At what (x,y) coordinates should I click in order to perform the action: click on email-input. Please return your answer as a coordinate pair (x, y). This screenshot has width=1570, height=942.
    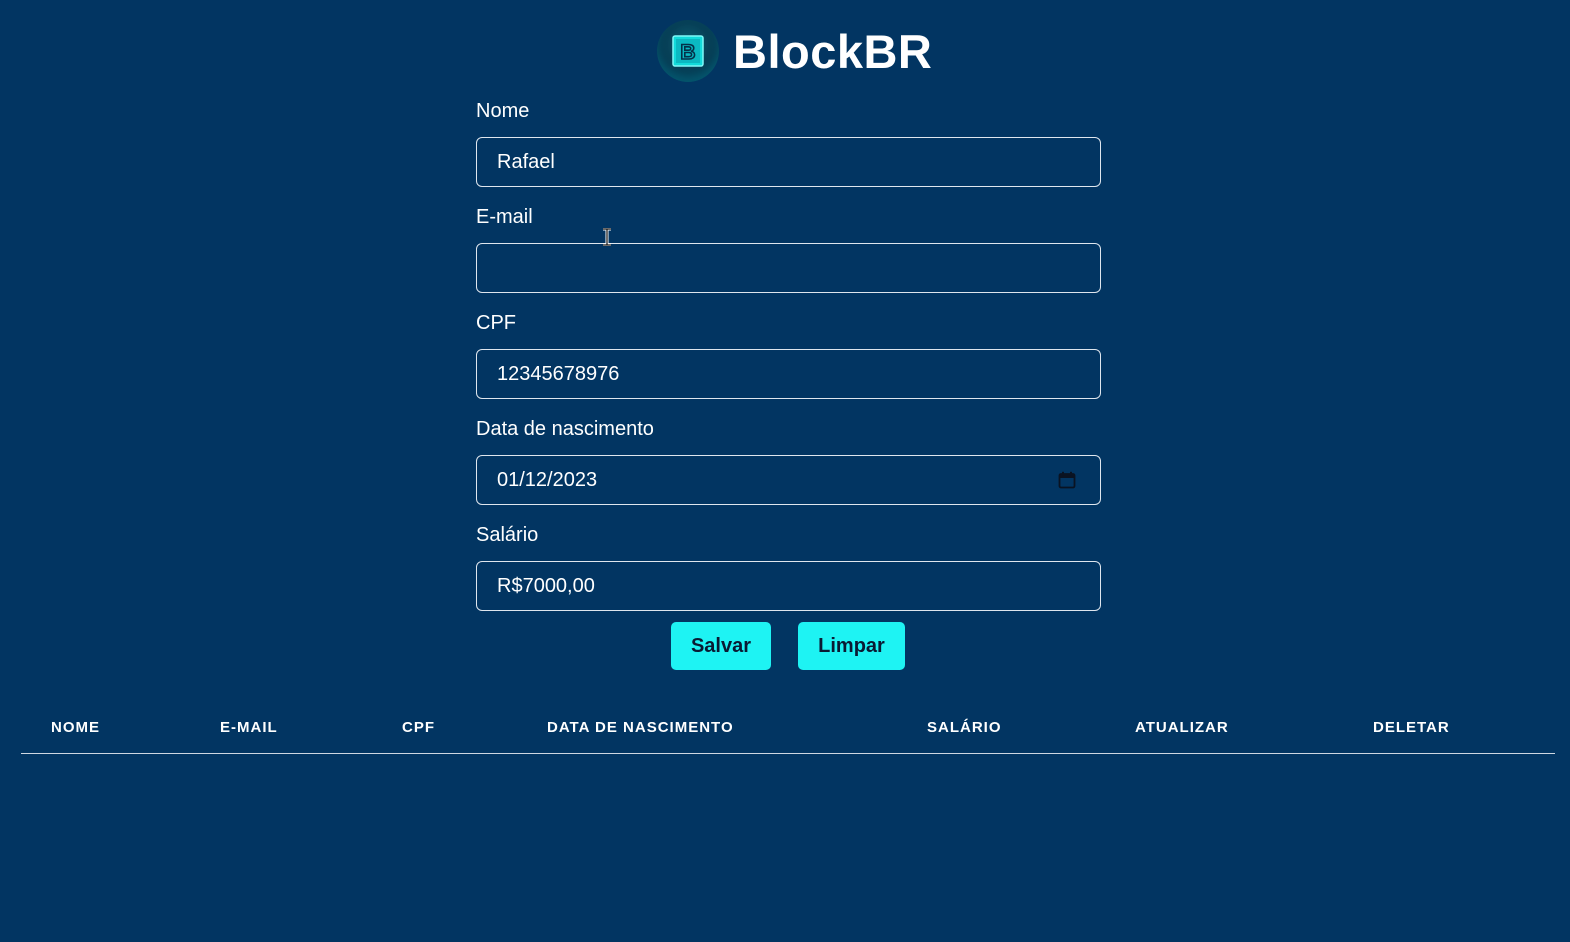
    Looking at the image, I should click on (788, 268).